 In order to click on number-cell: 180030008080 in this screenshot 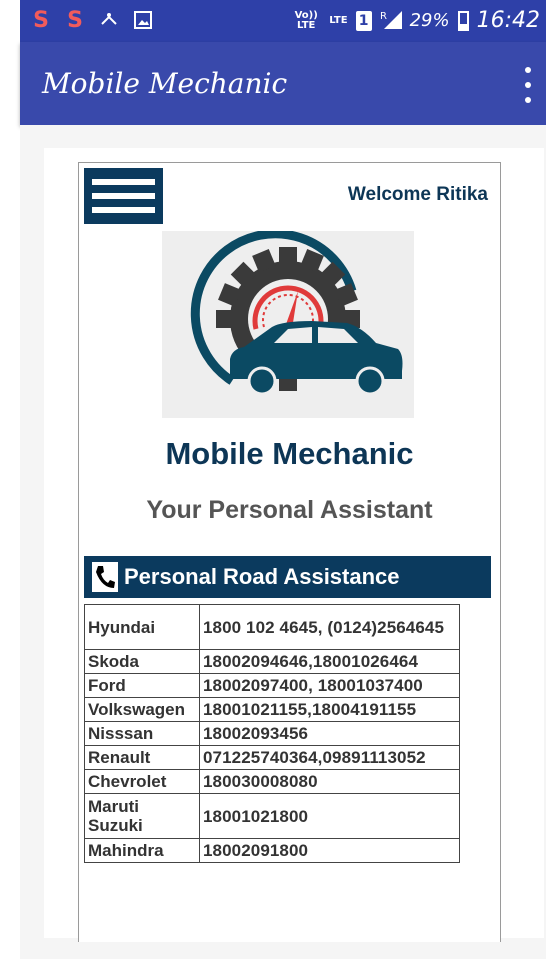, I will do `click(329, 781)`.